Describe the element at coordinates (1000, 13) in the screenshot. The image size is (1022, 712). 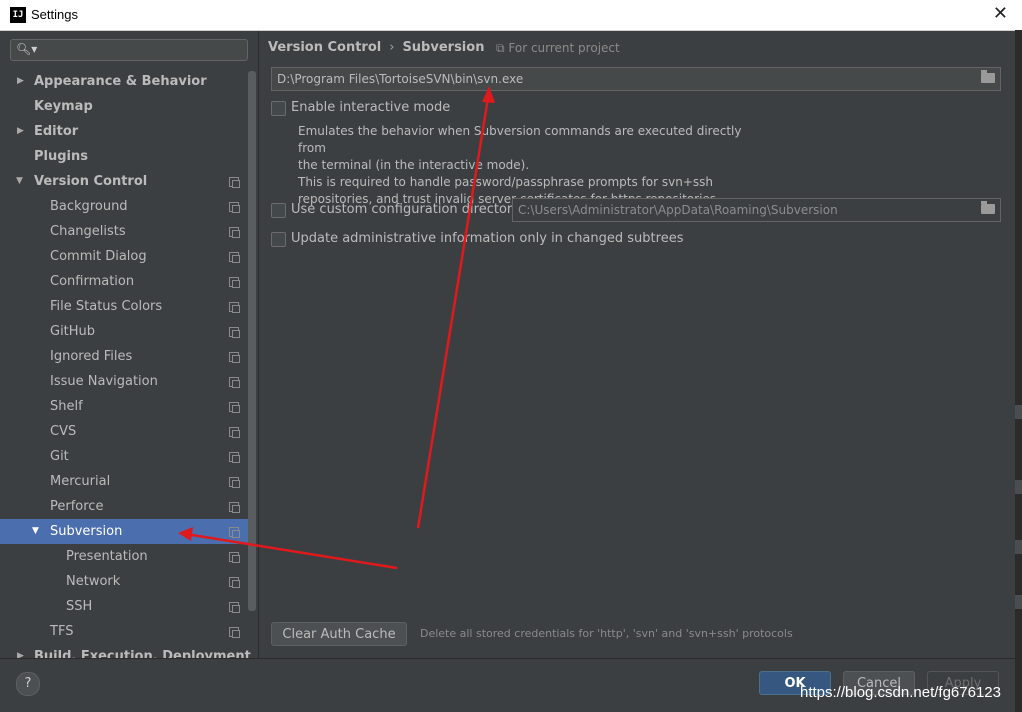
I see `close-icon: ✕` at that location.